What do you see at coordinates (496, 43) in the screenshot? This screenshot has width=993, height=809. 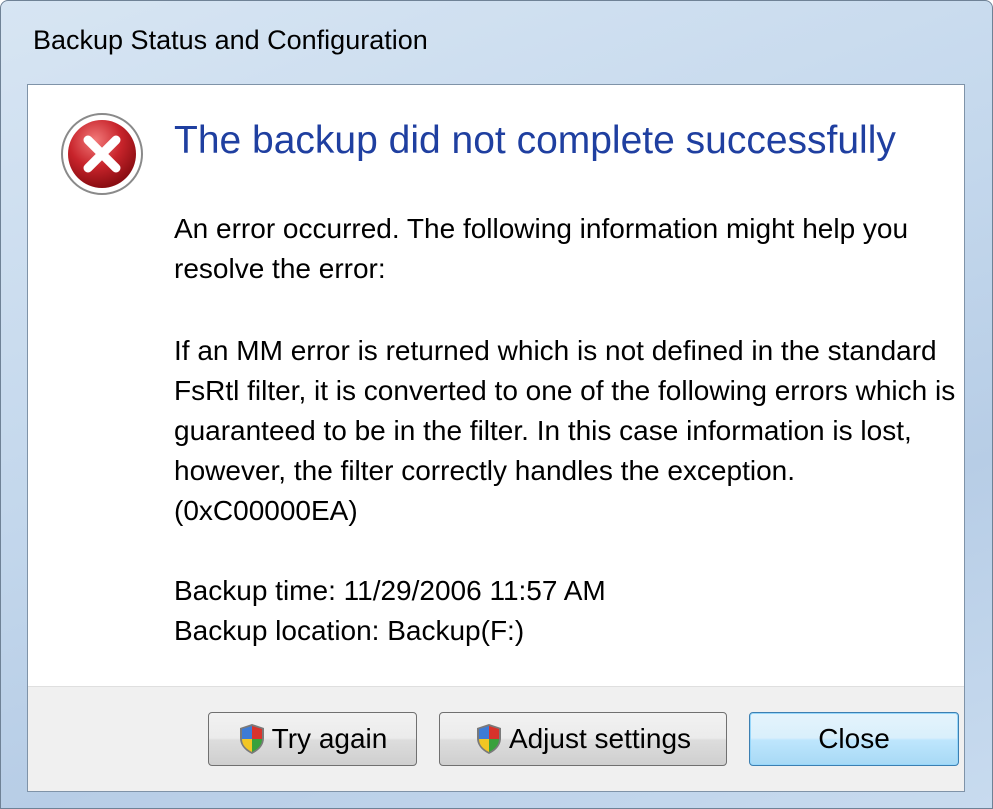 I see `title-bar: Backup Status and Configuration` at bounding box center [496, 43].